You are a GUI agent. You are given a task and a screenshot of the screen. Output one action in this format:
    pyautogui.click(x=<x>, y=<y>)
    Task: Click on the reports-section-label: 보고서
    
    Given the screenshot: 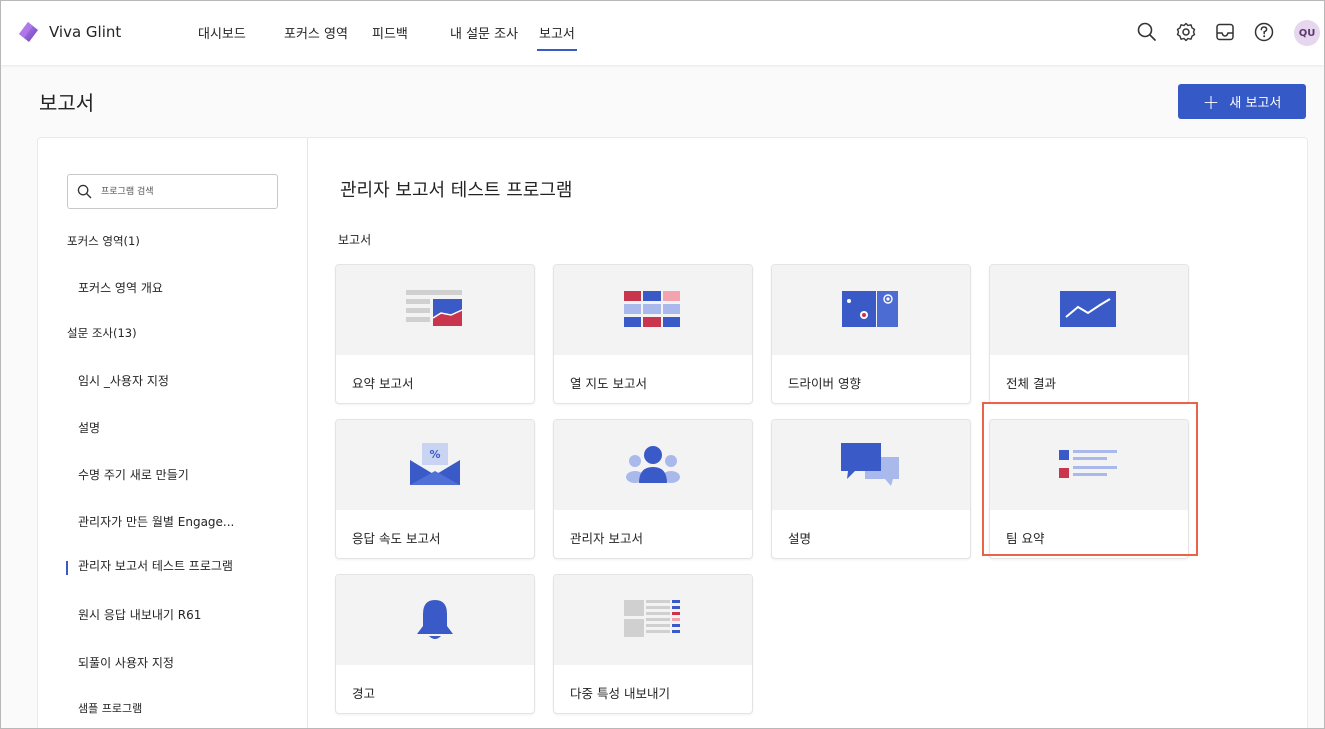 What is the action you would take?
    pyautogui.click(x=355, y=240)
    